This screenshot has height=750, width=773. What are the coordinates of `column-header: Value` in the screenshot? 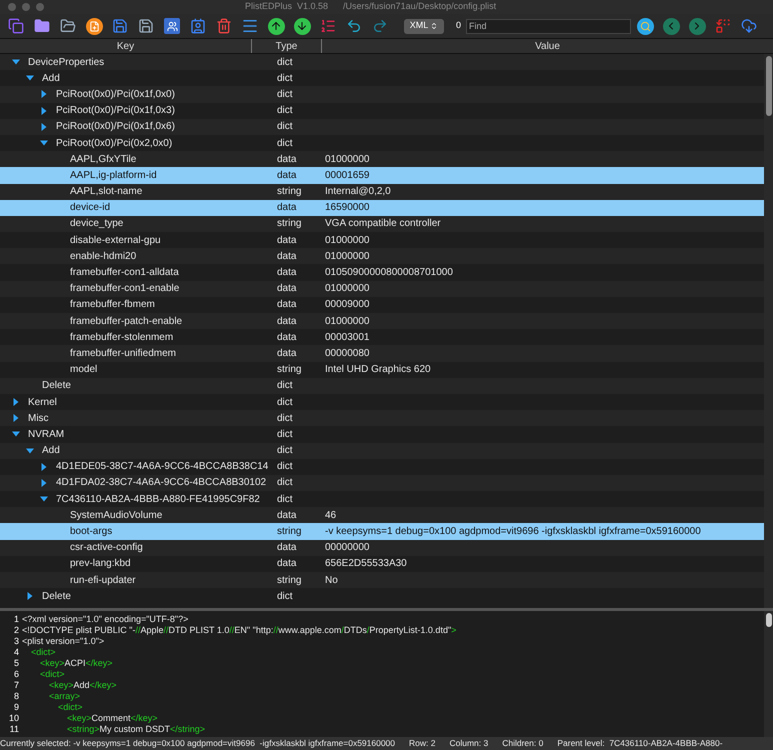 It's located at (547, 46).